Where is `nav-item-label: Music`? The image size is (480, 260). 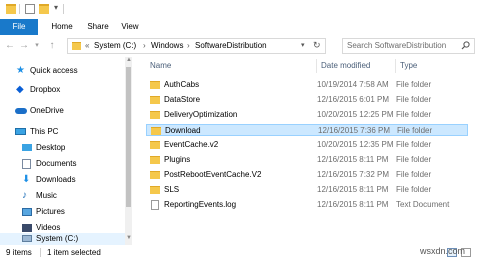 nav-item-label: Music is located at coordinates (46, 195).